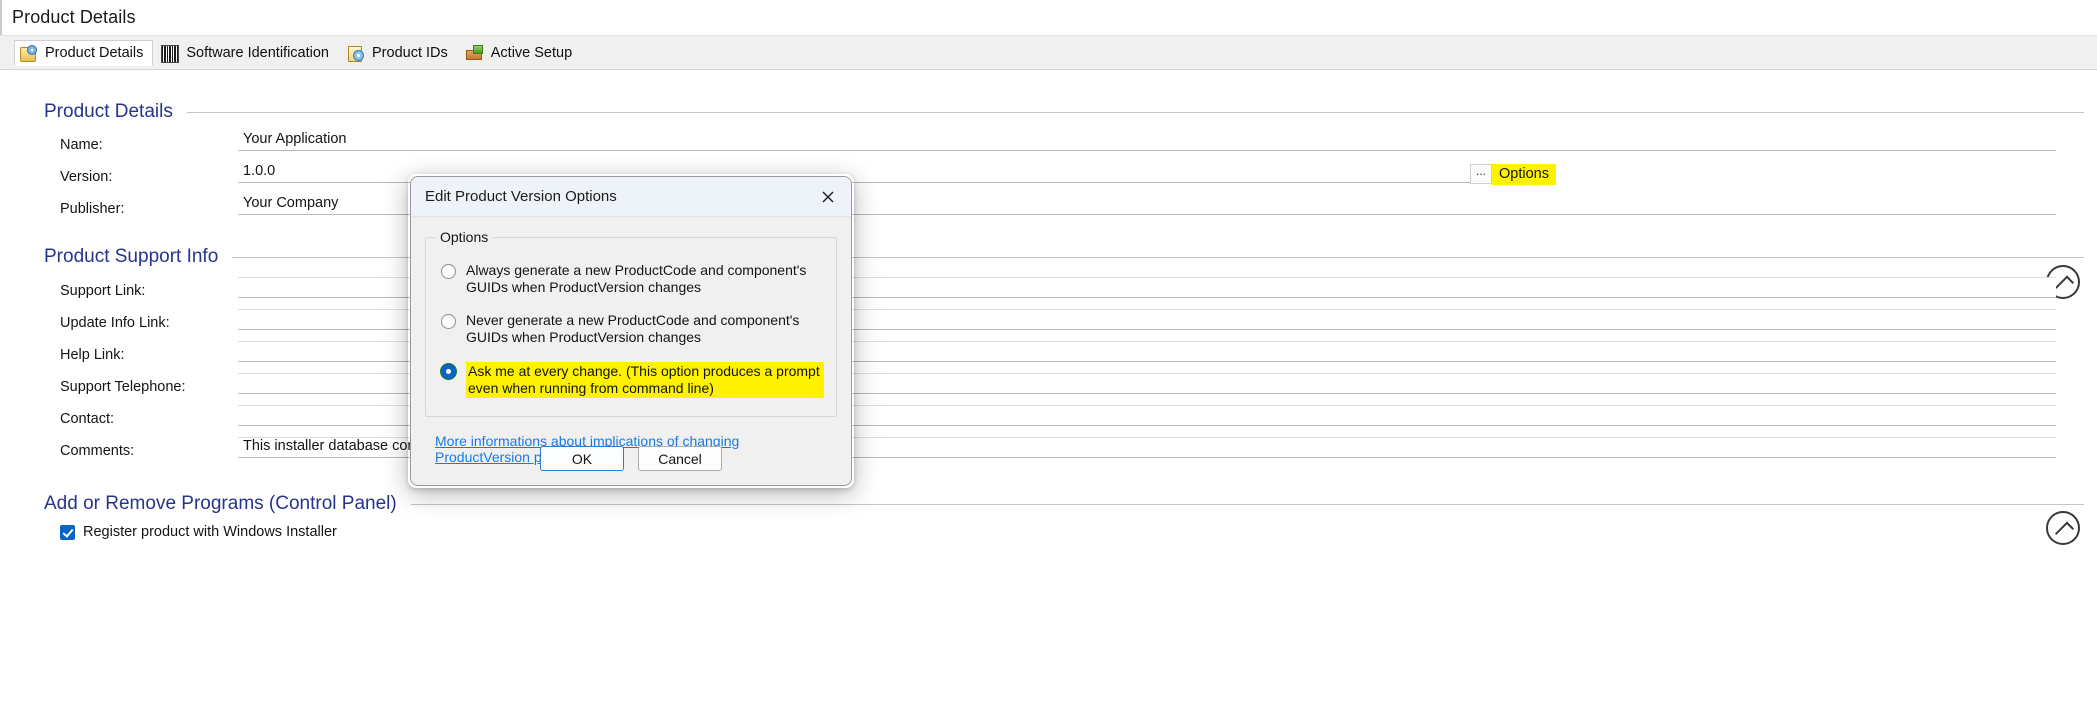  Describe the element at coordinates (1064, 257) in the screenshot. I see `group-header-product-support-info: Product Support Info` at that location.